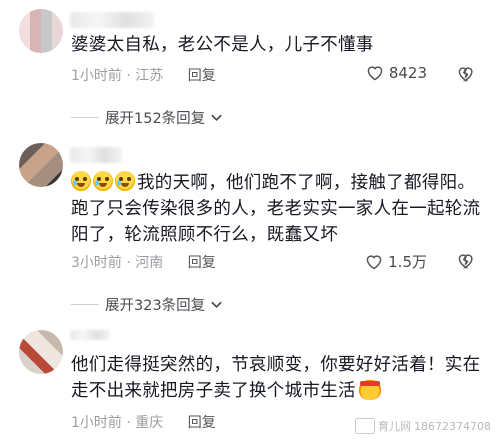 The image size is (497, 442). Describe the element at coordinates (149, 76) in the screenshot. I see `comment-location: 江苏` at that location.